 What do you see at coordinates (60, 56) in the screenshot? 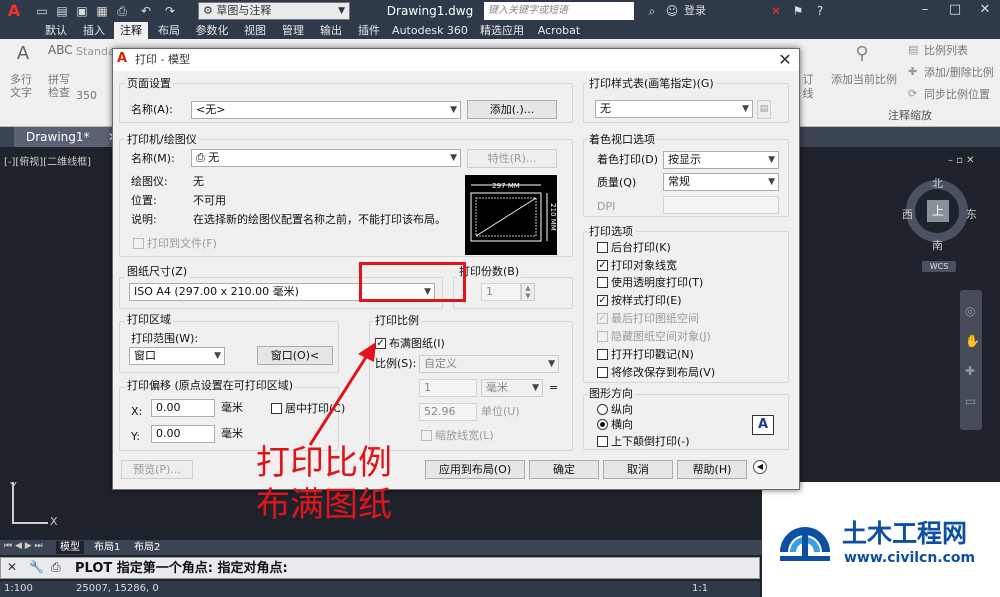
I see `spell-check-icon: ABC` at bounding box center [60, 56].